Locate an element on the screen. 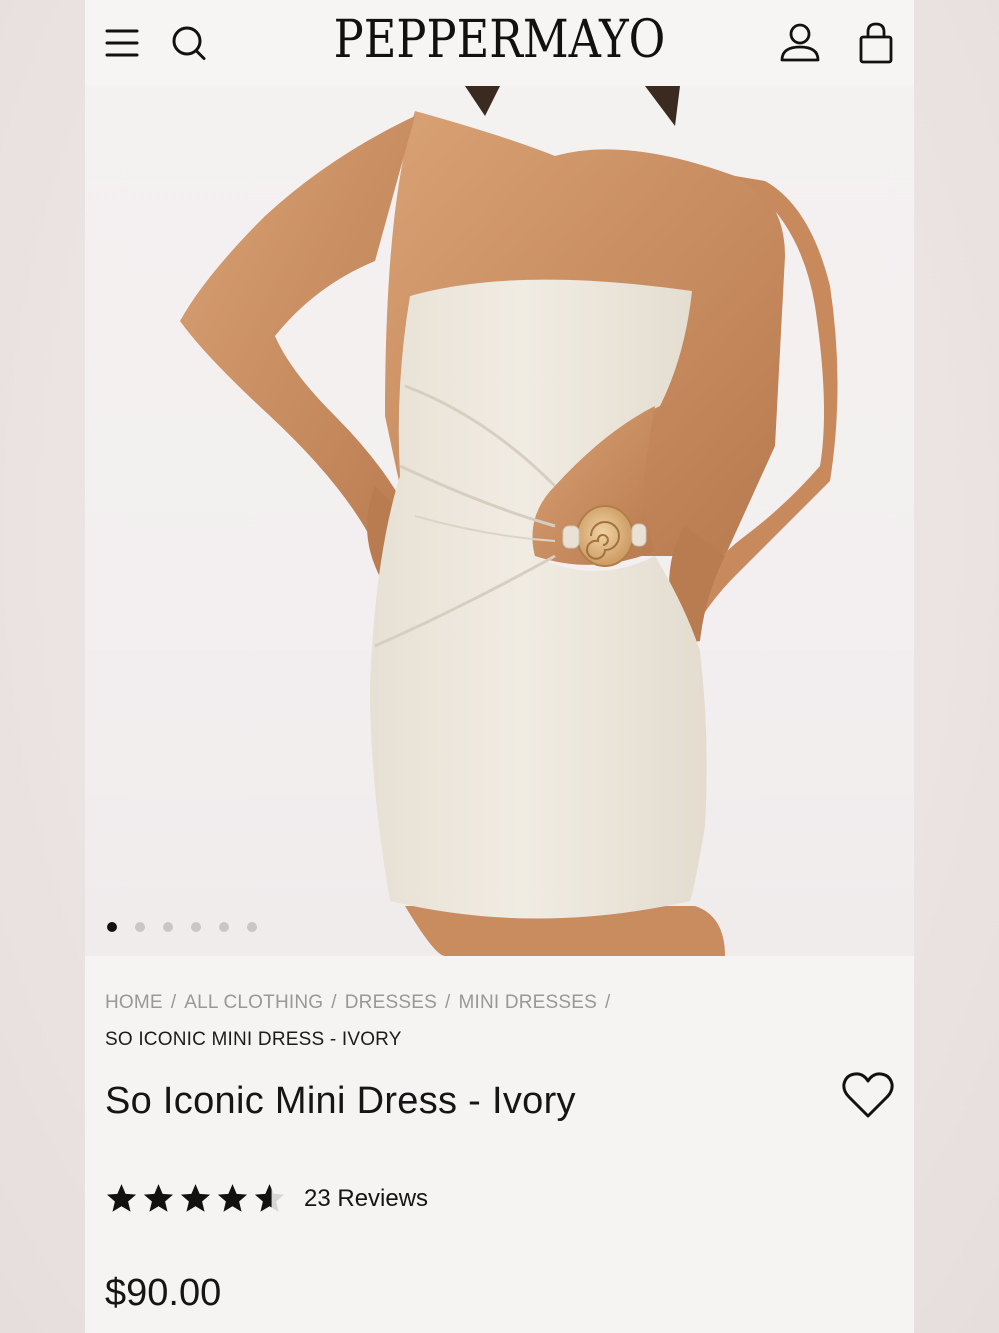 The width and height of the screenshot is (999, 1333). product-rating: 23 Reviews is located at coordinates (266, 1198).